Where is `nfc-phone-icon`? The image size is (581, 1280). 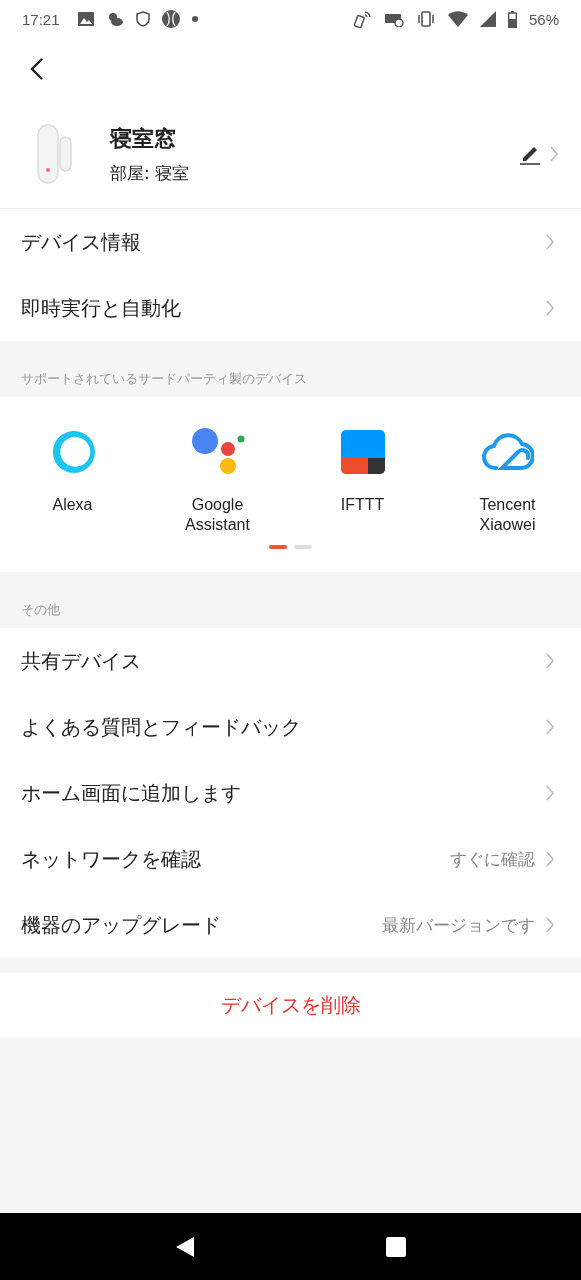 nfc-phone-icon is located at coordinates (362, 19).